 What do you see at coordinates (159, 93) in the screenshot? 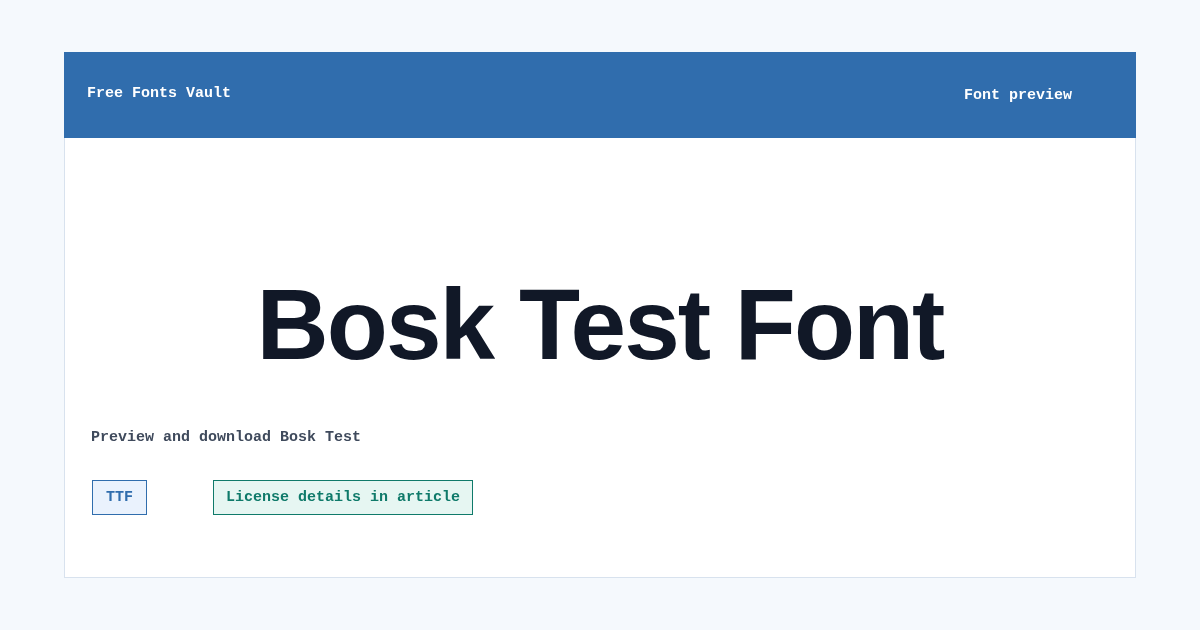
I see `site-name: Free Fonts Vault` at bounding box center [159, 93].